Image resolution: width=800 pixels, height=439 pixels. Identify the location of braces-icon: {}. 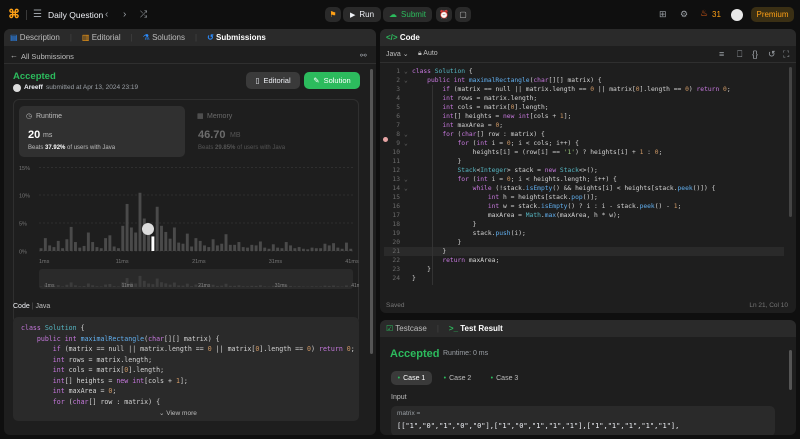
(755, 54).